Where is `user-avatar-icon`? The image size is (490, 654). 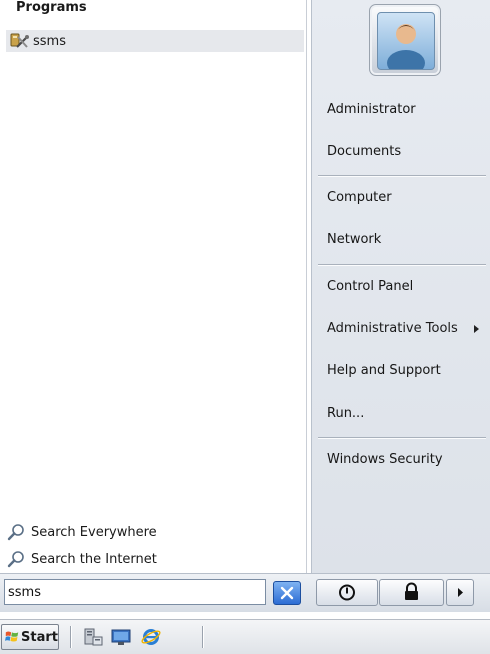 user-avatar-icon is located at coordinates (406, 41).